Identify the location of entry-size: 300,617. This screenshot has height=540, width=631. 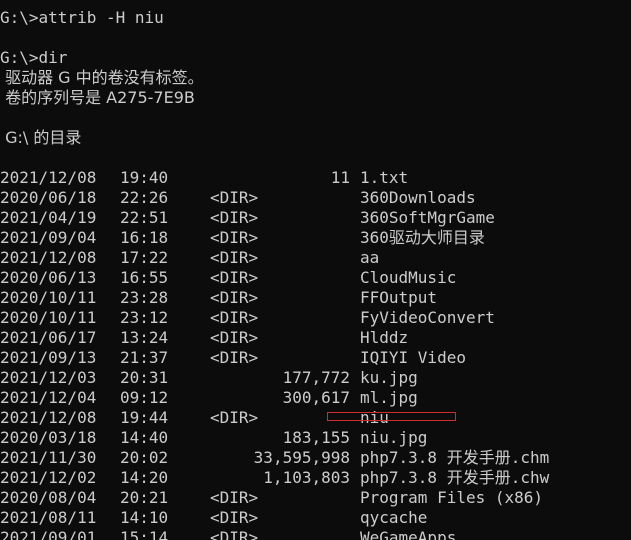
(316, 397).